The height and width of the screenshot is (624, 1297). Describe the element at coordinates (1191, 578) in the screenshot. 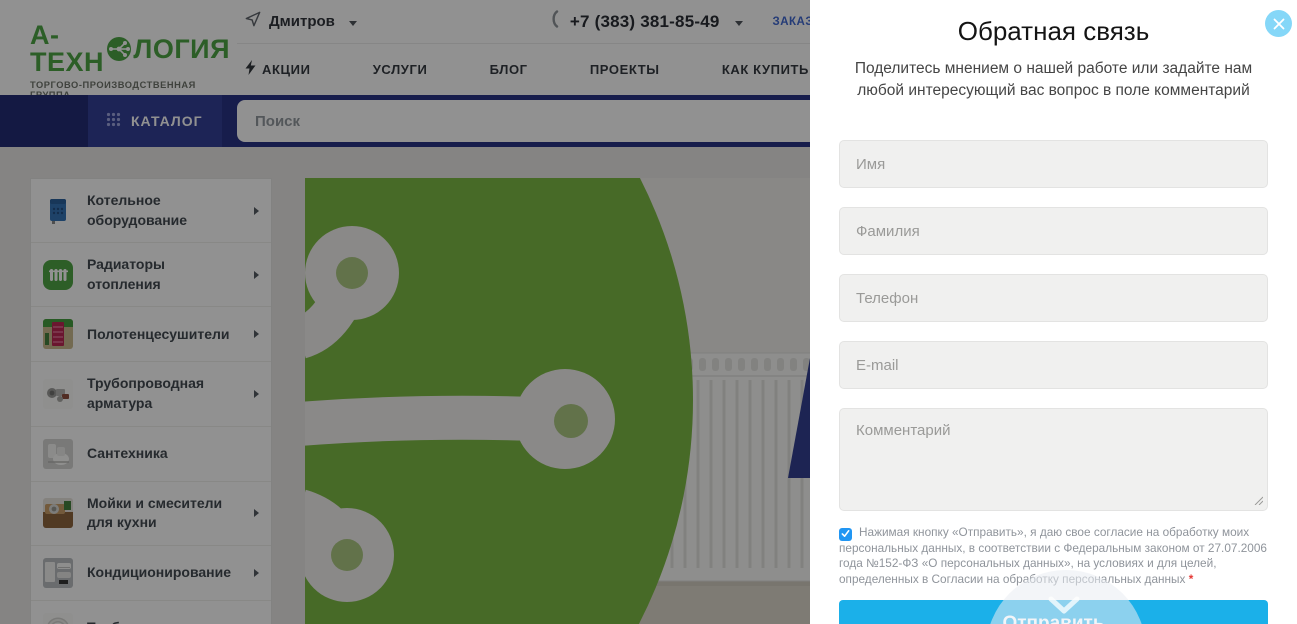

I see `required-asterisk: *` at that location.